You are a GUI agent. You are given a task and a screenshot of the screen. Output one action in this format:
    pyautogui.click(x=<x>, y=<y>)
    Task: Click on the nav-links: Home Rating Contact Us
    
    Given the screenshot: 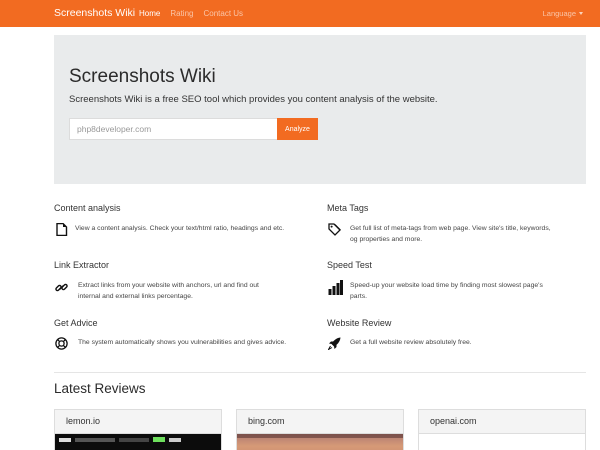 What is the action you would take?
    pyautogui.click(x=196, y=13)
    